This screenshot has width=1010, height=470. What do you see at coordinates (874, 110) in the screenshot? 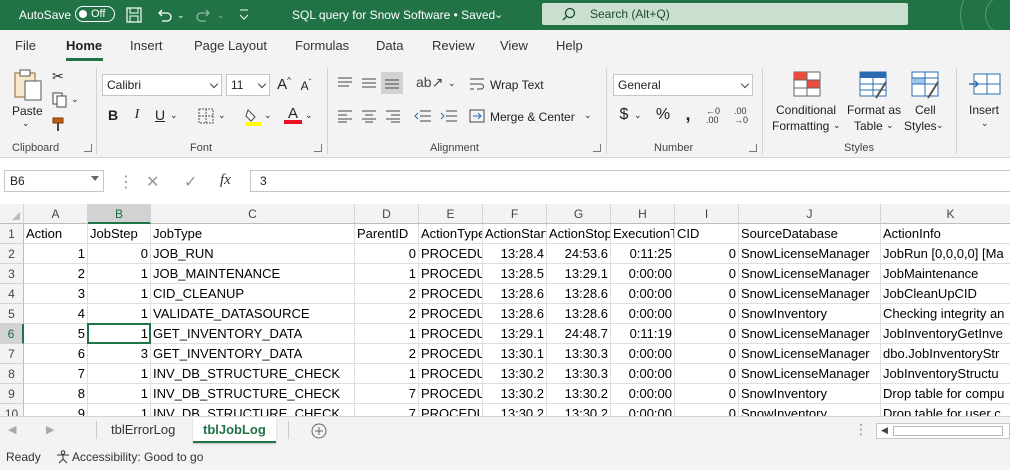
I see `format-as-table-label-1: Format as` at bounding box center [874, 110].